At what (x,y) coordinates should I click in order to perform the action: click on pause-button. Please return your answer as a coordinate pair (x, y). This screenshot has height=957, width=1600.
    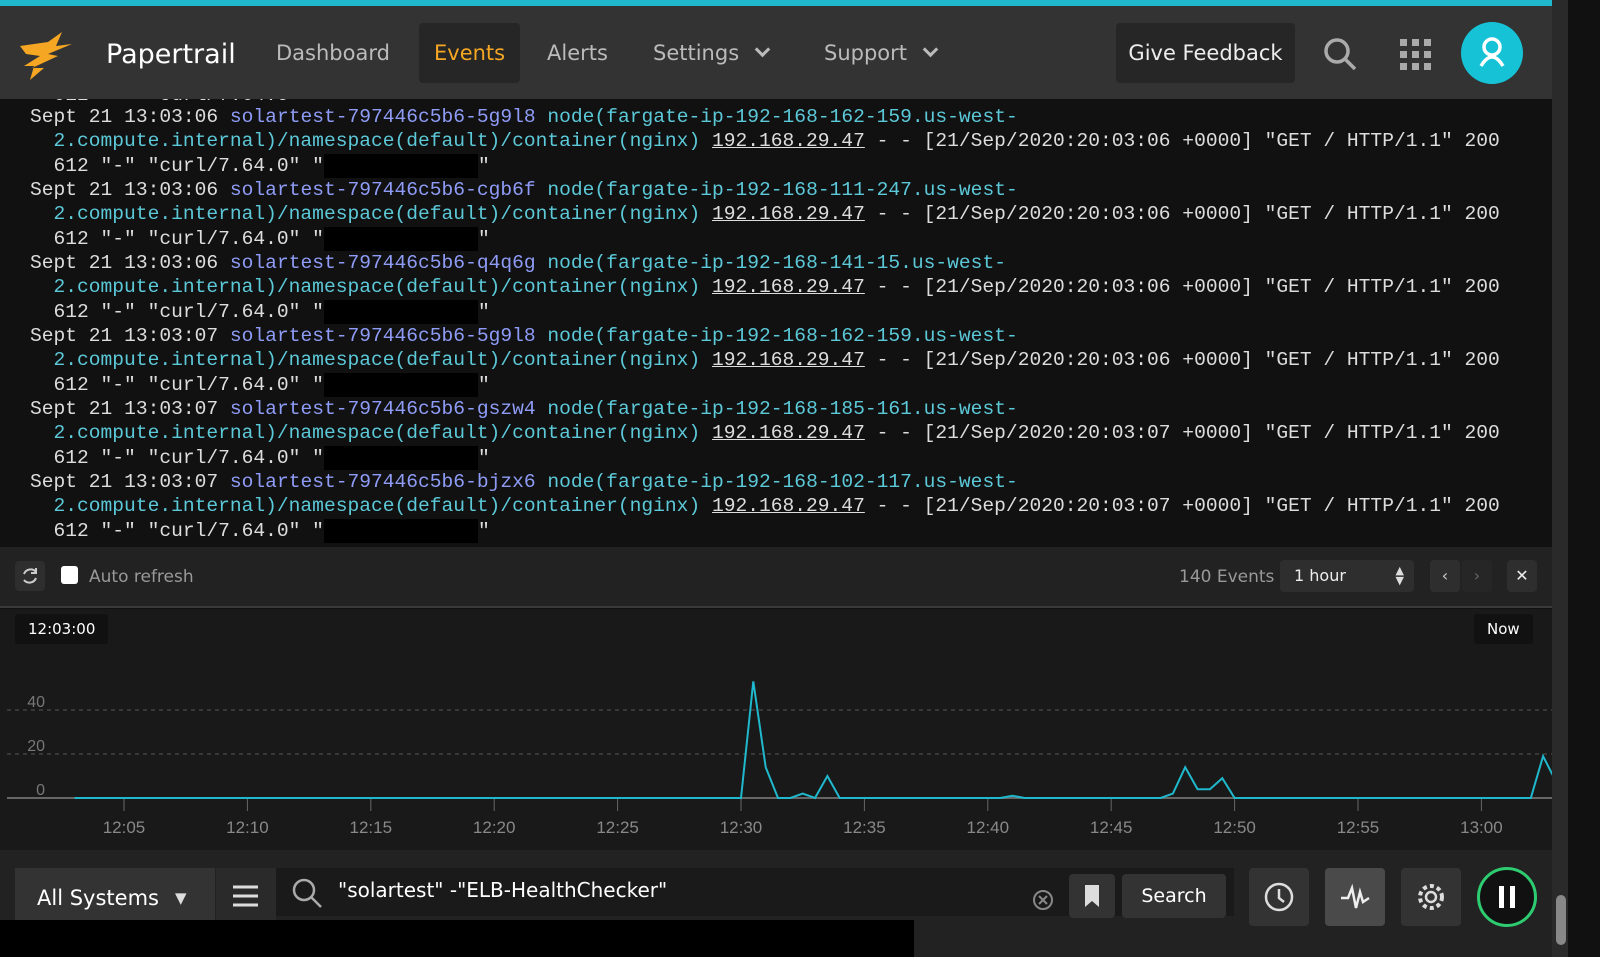
    Looking at the image, I should click on (1507, 897).